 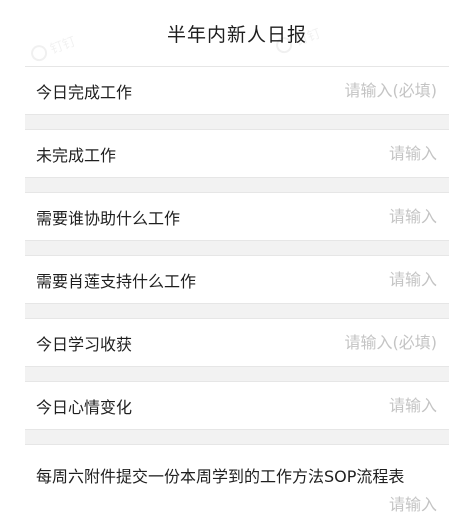 What do you see at coordinates (84, 92) in the screenshot?
I see `field-label: 今日完成工作` at bounding box center [84, 92].